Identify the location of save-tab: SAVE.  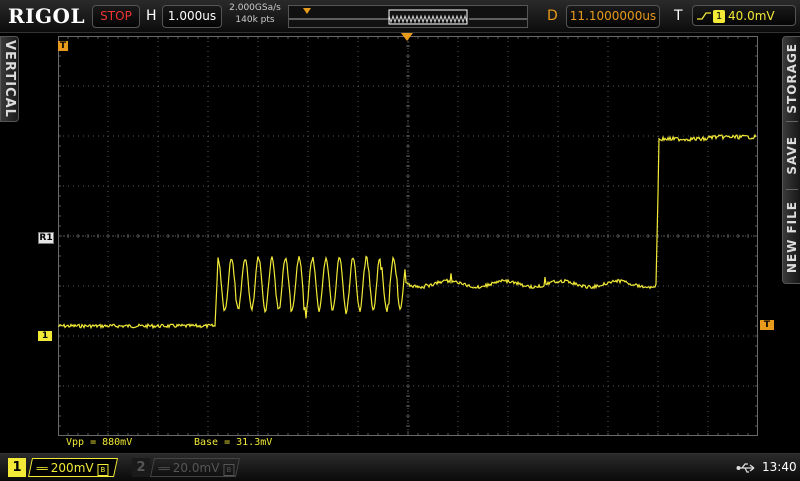
(791, 155).